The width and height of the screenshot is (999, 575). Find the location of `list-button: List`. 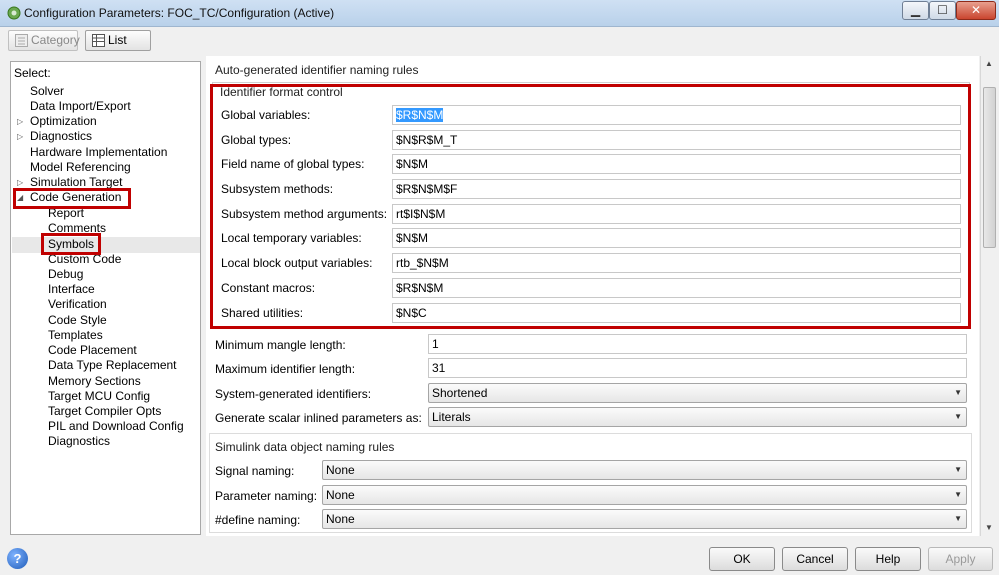

list-button: List is located at coordinates (118, 40).